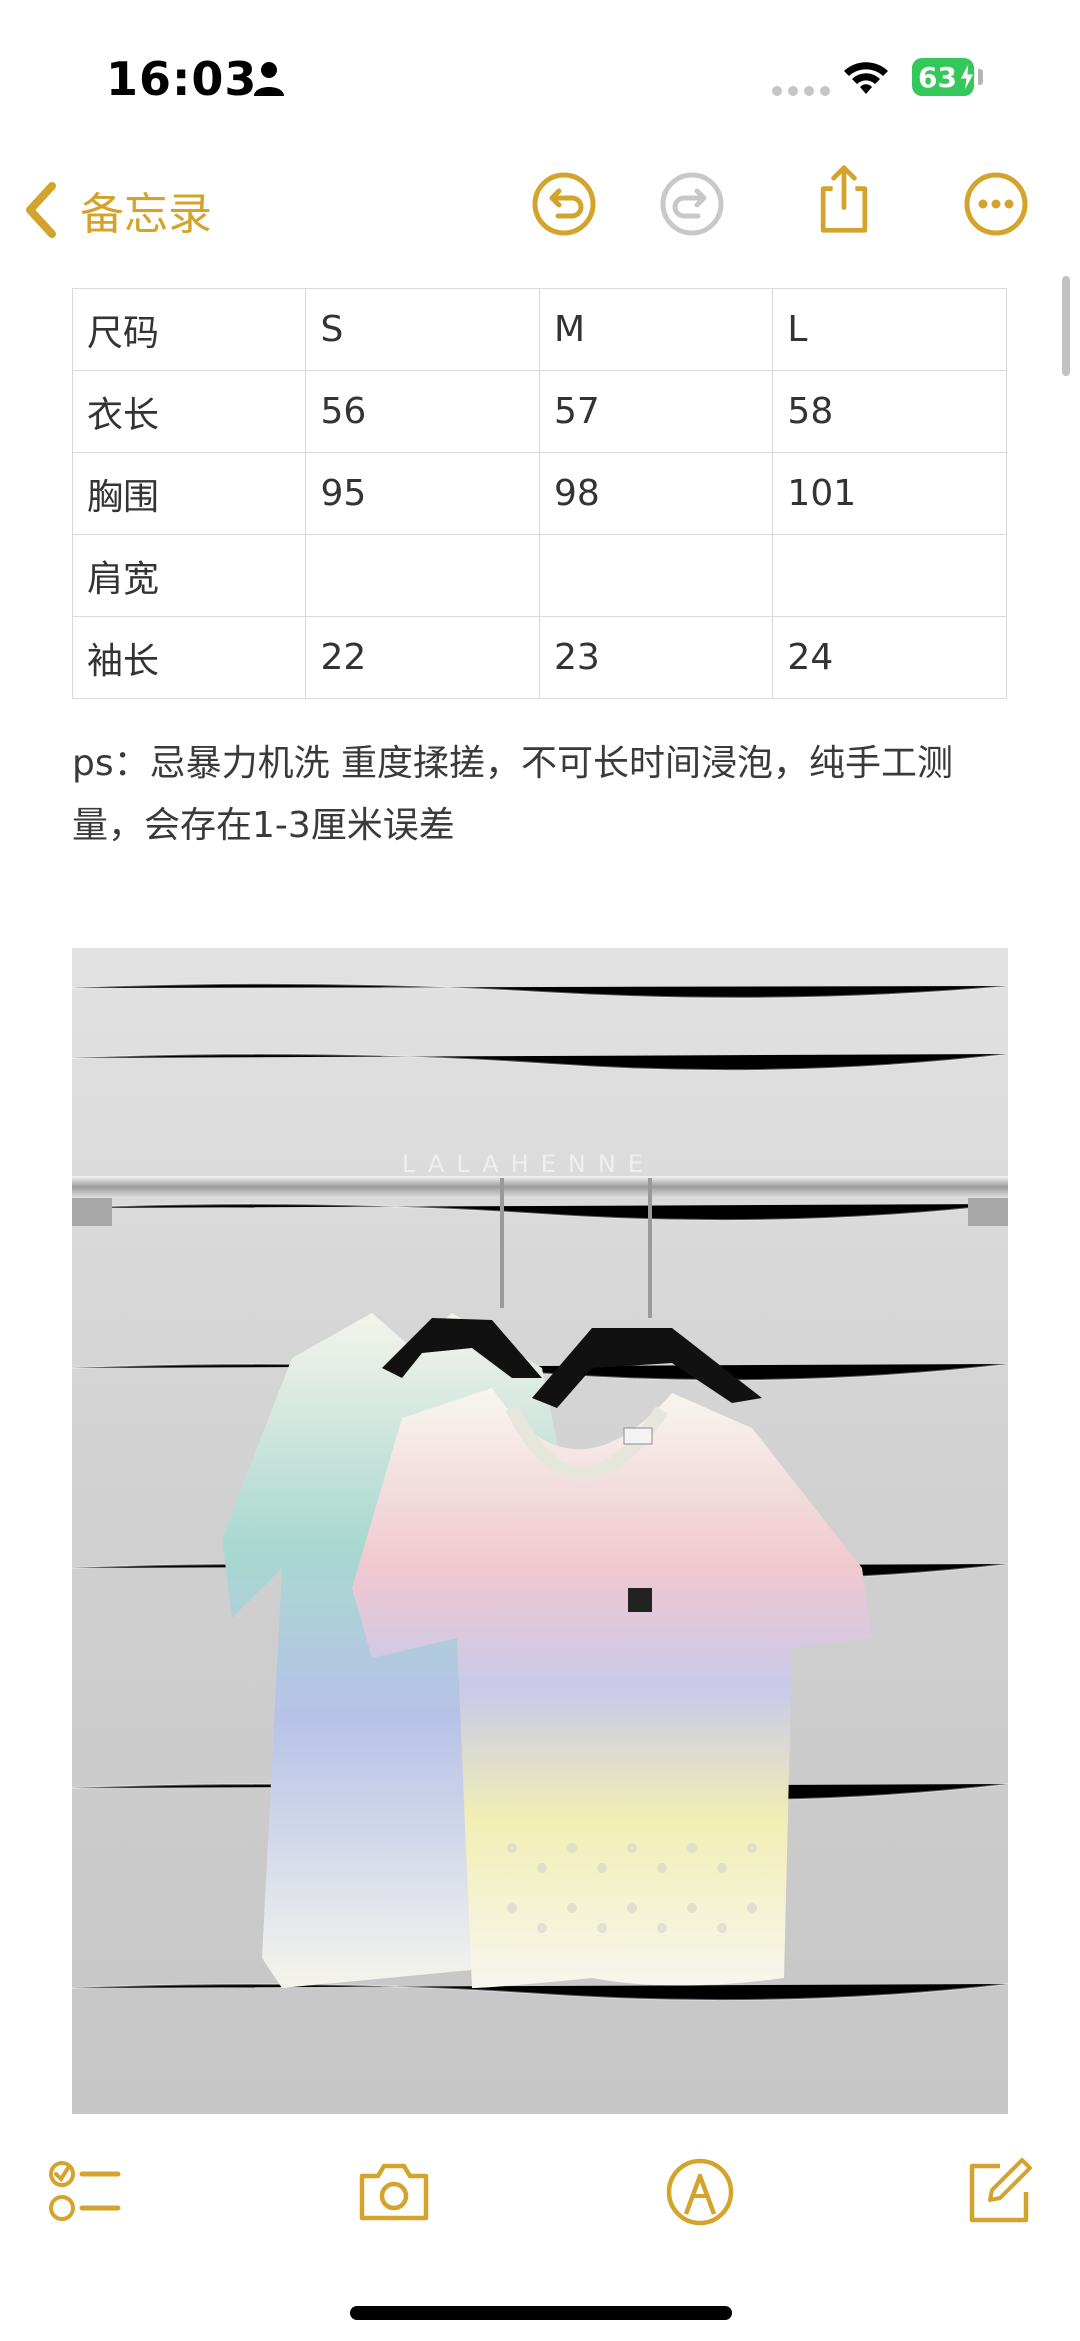  I want to click on table-row: 衣长 56 57 58, so click(539, 411).